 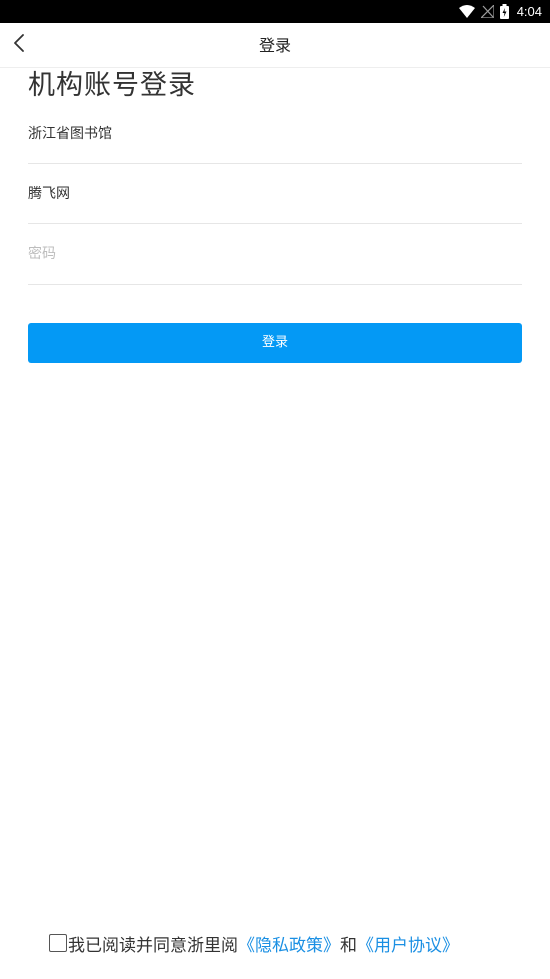 I want to click on agreement-row: 我已阅读并同意浙里阅 《隐私政策》 和 《用户协议》, so click(x=254, y=943).